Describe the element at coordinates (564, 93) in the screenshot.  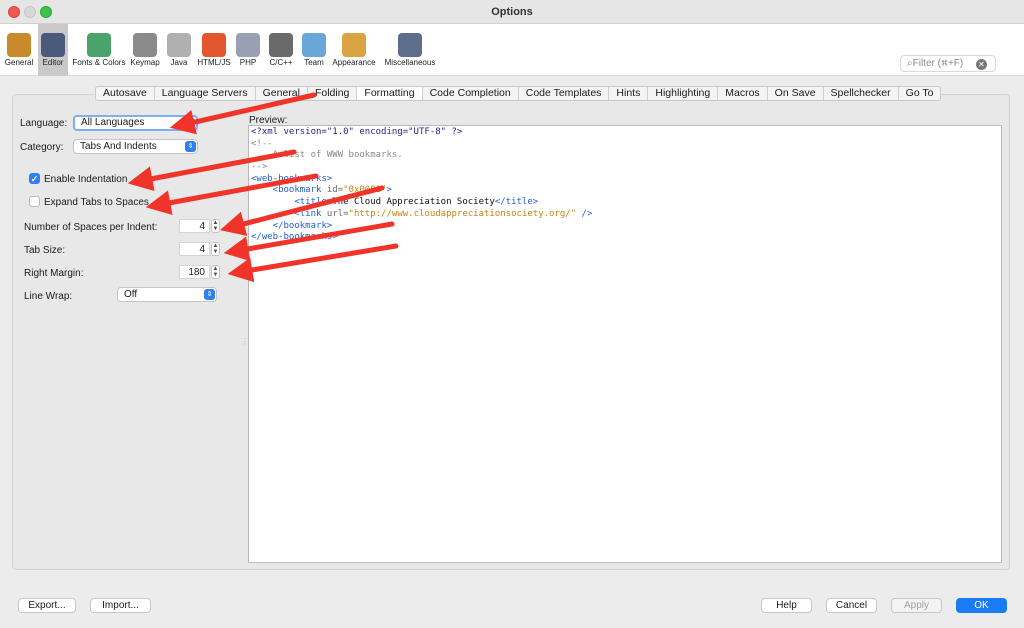
I see `tab-code-templates: Code Templates` at that location.